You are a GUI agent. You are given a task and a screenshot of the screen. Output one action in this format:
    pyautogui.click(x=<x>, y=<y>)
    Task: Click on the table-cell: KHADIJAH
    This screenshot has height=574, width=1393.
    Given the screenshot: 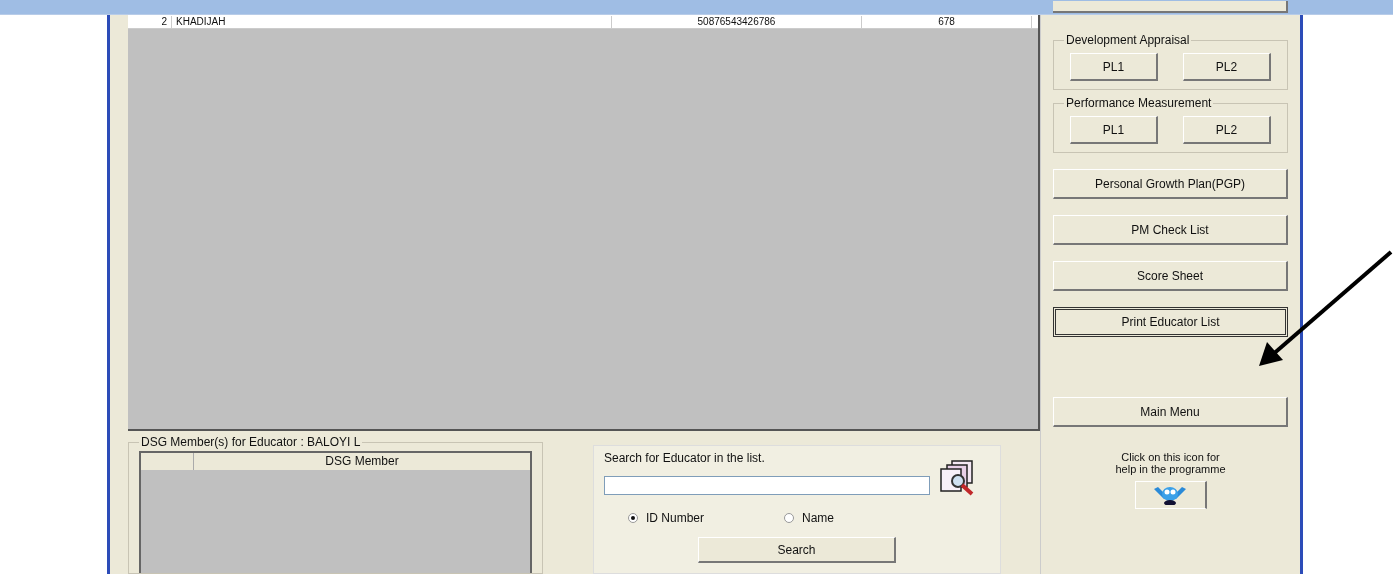 What is the action you would take?
    pyautogui.click(x=392, y=21)
    